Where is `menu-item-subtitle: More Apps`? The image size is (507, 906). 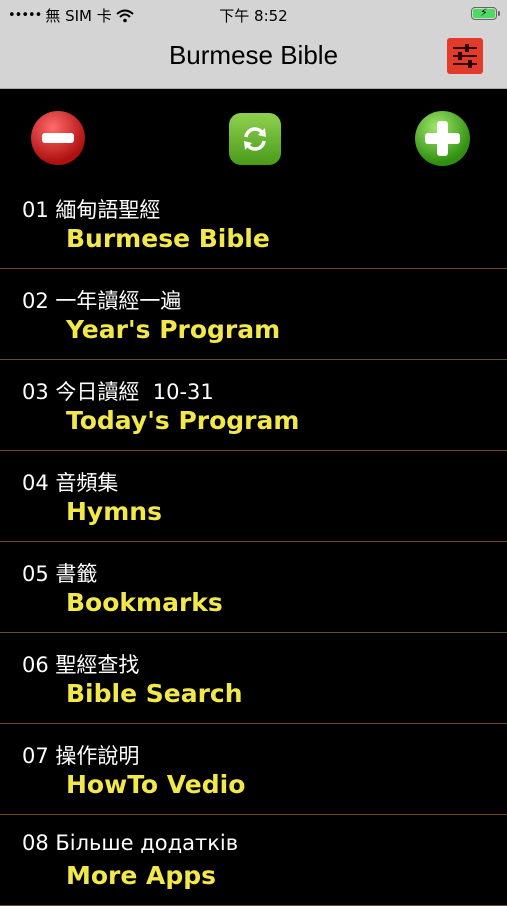
menu-item-subtitle: More Apps is located at coordinates (141, 875).